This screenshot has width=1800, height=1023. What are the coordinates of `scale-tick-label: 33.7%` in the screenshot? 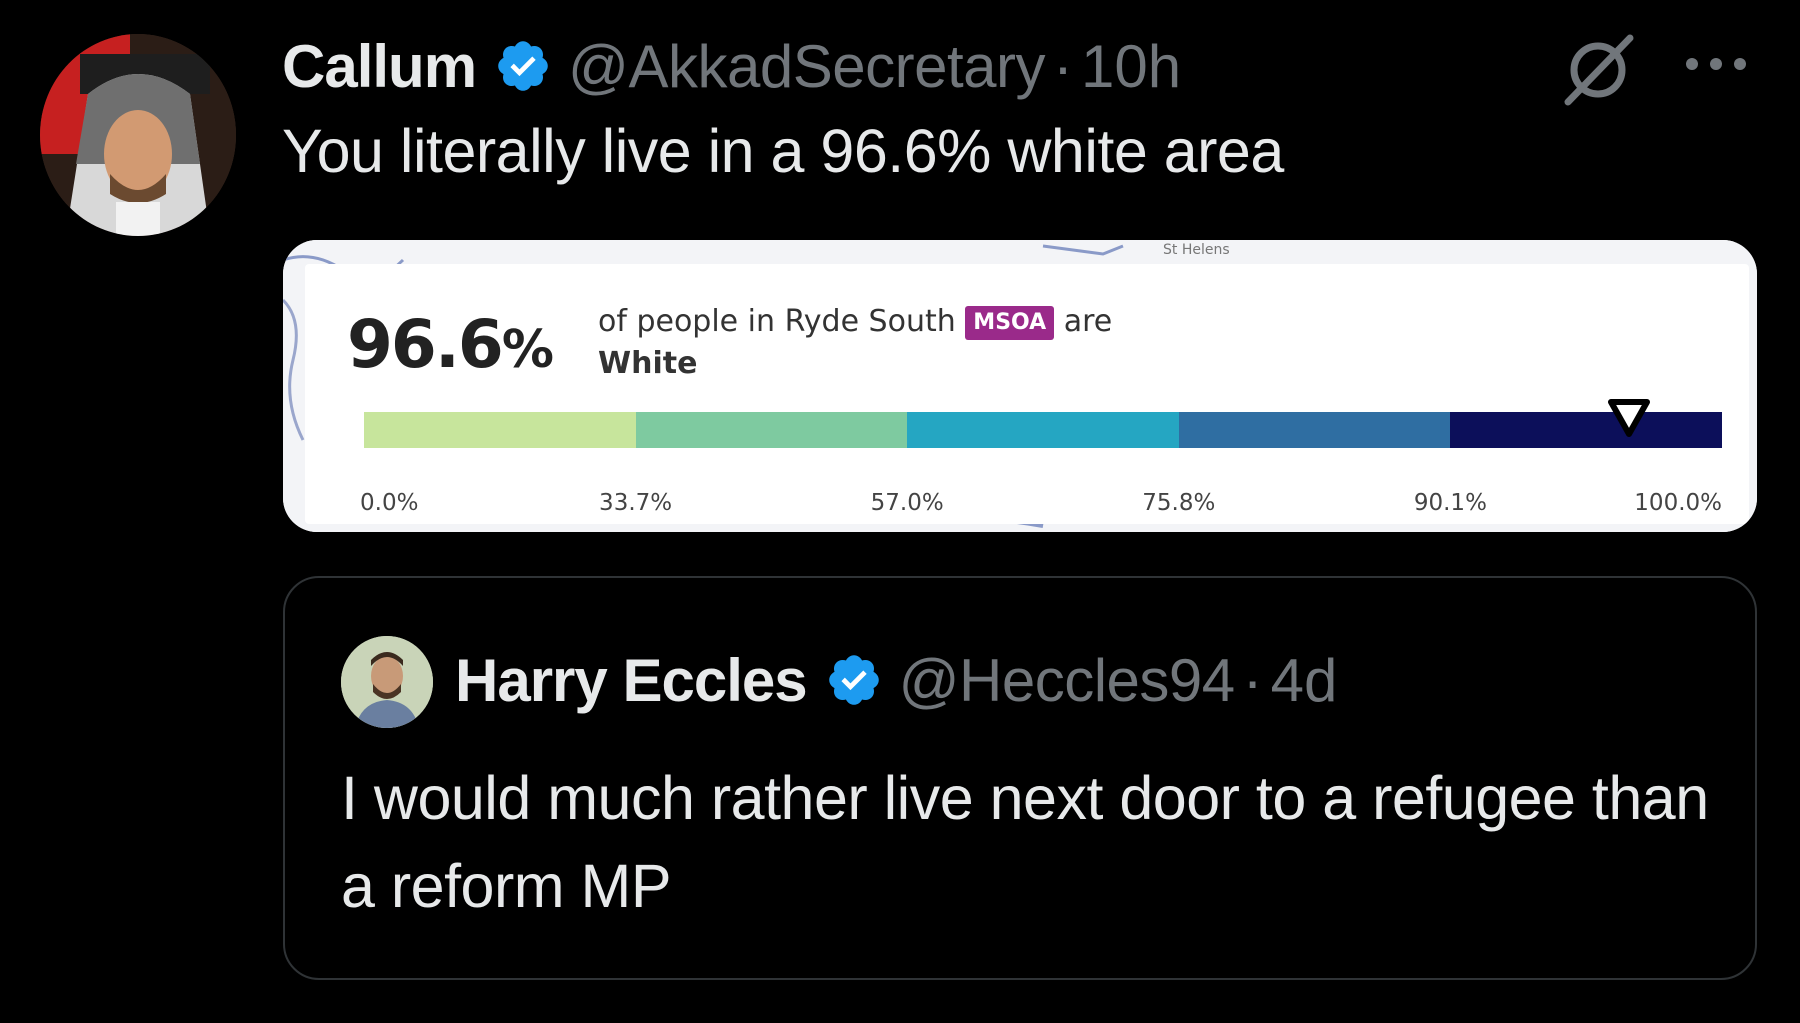 It's located at (636, 503).